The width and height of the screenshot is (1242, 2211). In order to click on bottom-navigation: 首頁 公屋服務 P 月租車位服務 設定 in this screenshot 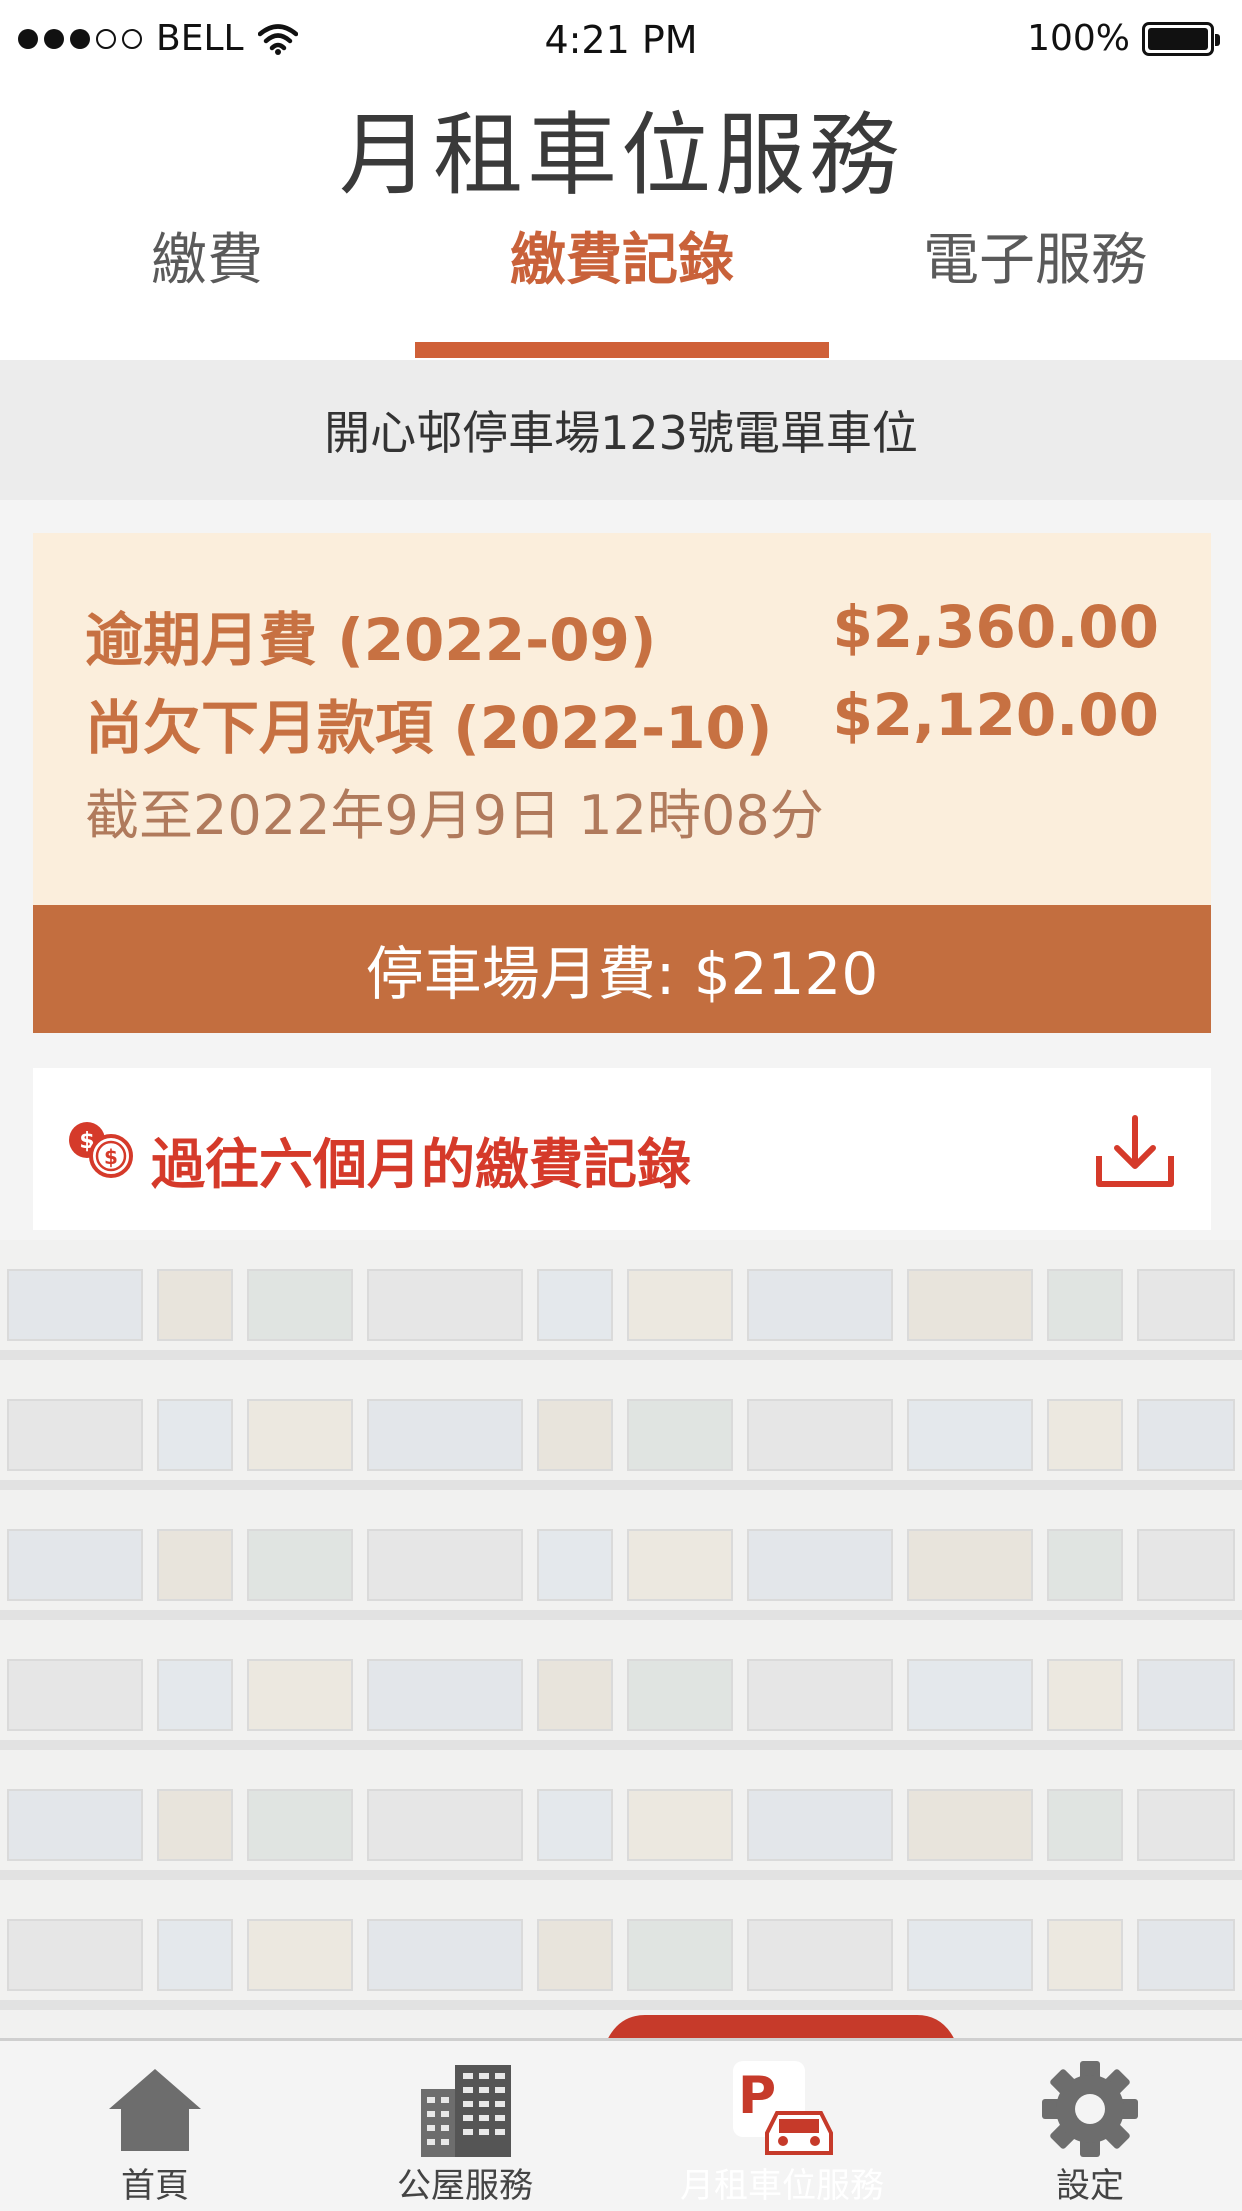, I will do `click(621, 2124)`.